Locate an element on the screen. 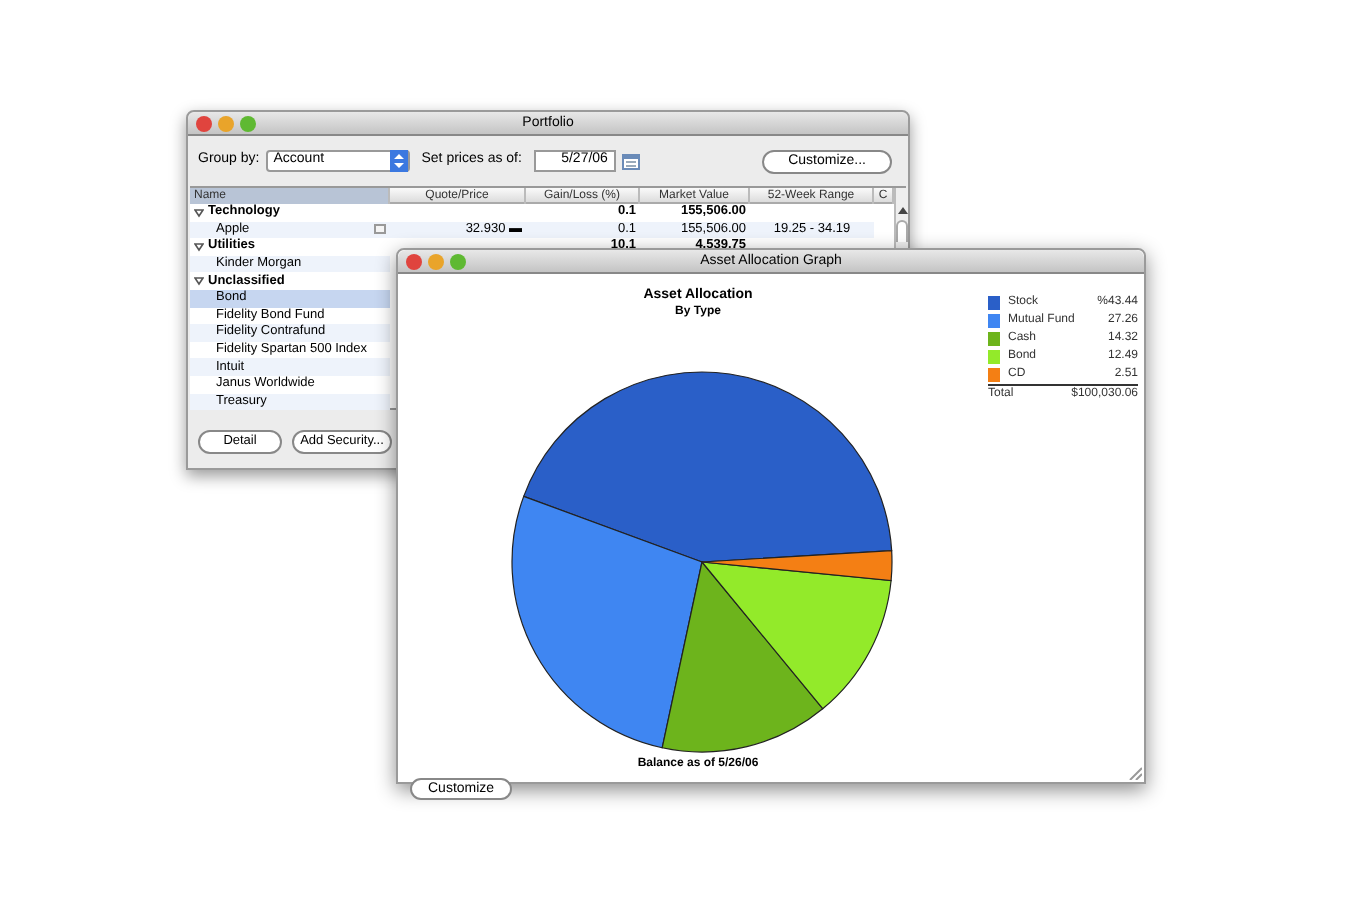  scroll-thumb is located at coordinates (902, 231).